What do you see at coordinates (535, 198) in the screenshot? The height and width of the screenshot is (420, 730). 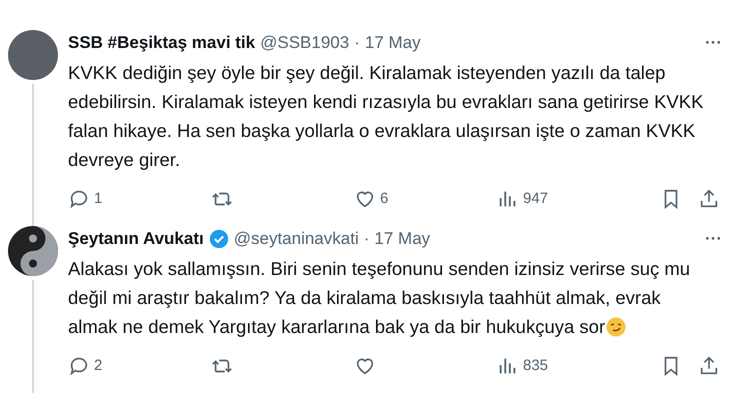 I see `view-count: 947` at bounding box center [535, 198].